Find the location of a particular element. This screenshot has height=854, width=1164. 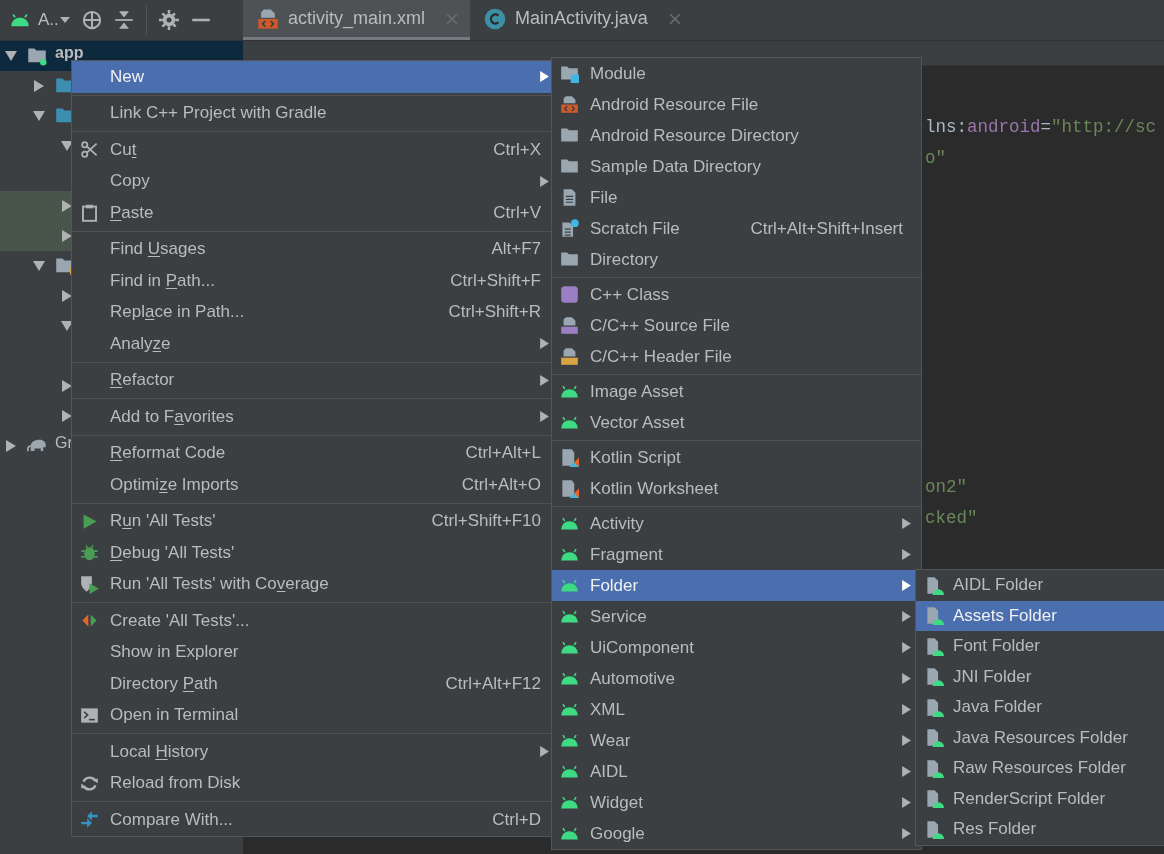

code-line: on2" is located at coordinates (946, 487).